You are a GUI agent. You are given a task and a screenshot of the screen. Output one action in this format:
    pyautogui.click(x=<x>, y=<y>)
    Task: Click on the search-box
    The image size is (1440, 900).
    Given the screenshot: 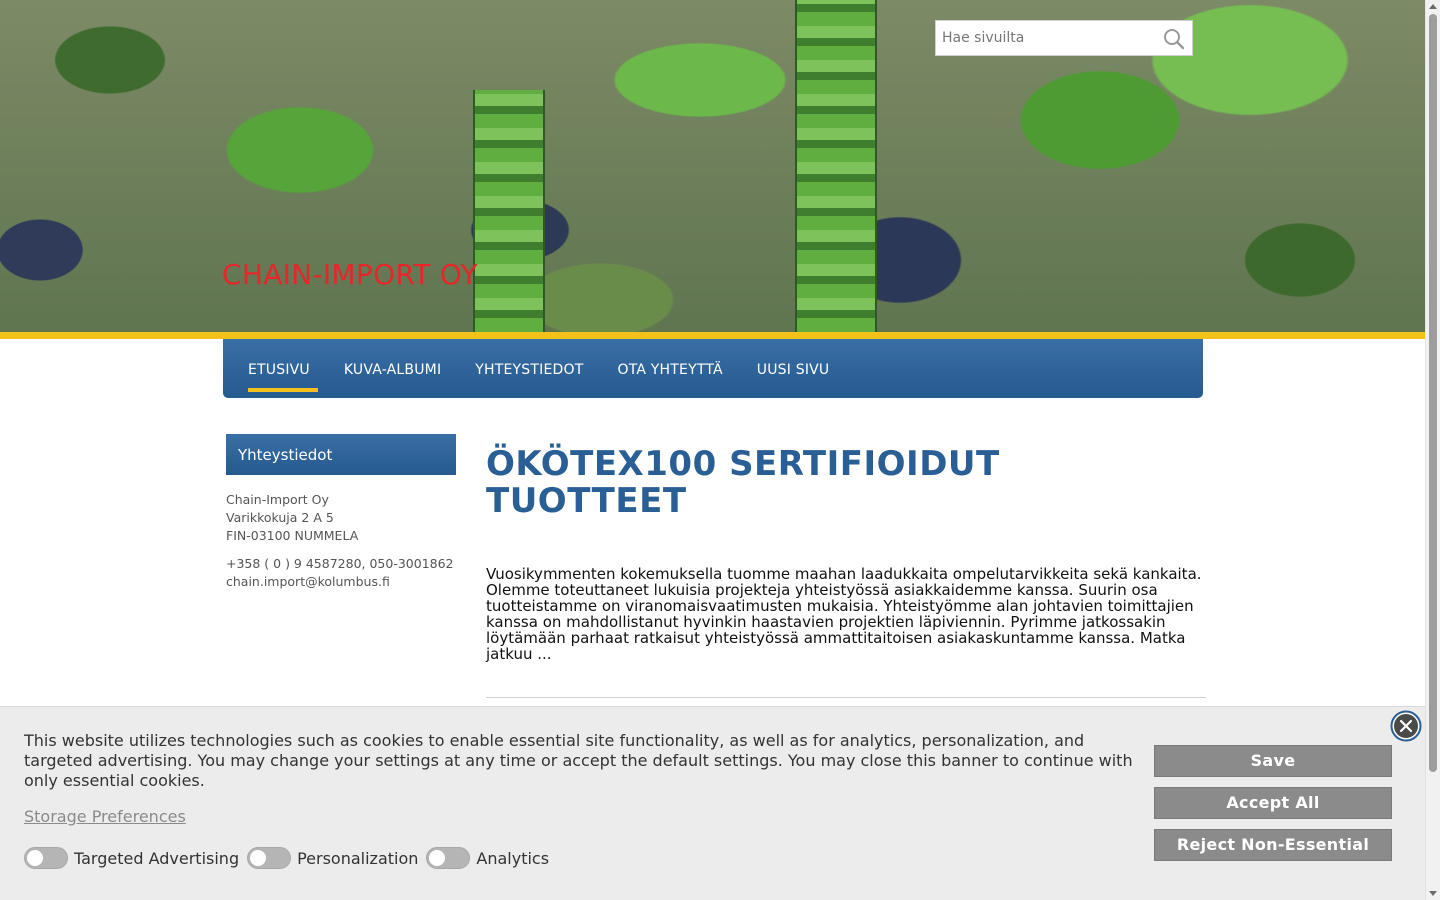 What is the action you would take?
    pyautogui.click(x=1064, y=38)
    